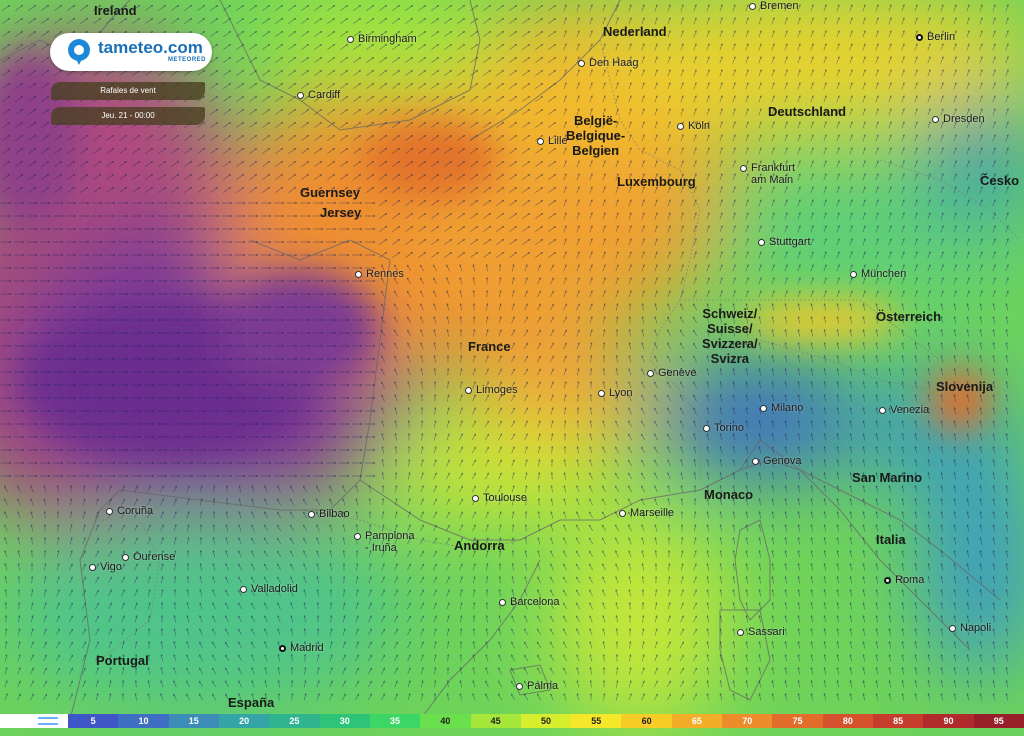 This screenshot has height=736, width=1024. I want to click on city-label: Napoli, so click(970, 628).